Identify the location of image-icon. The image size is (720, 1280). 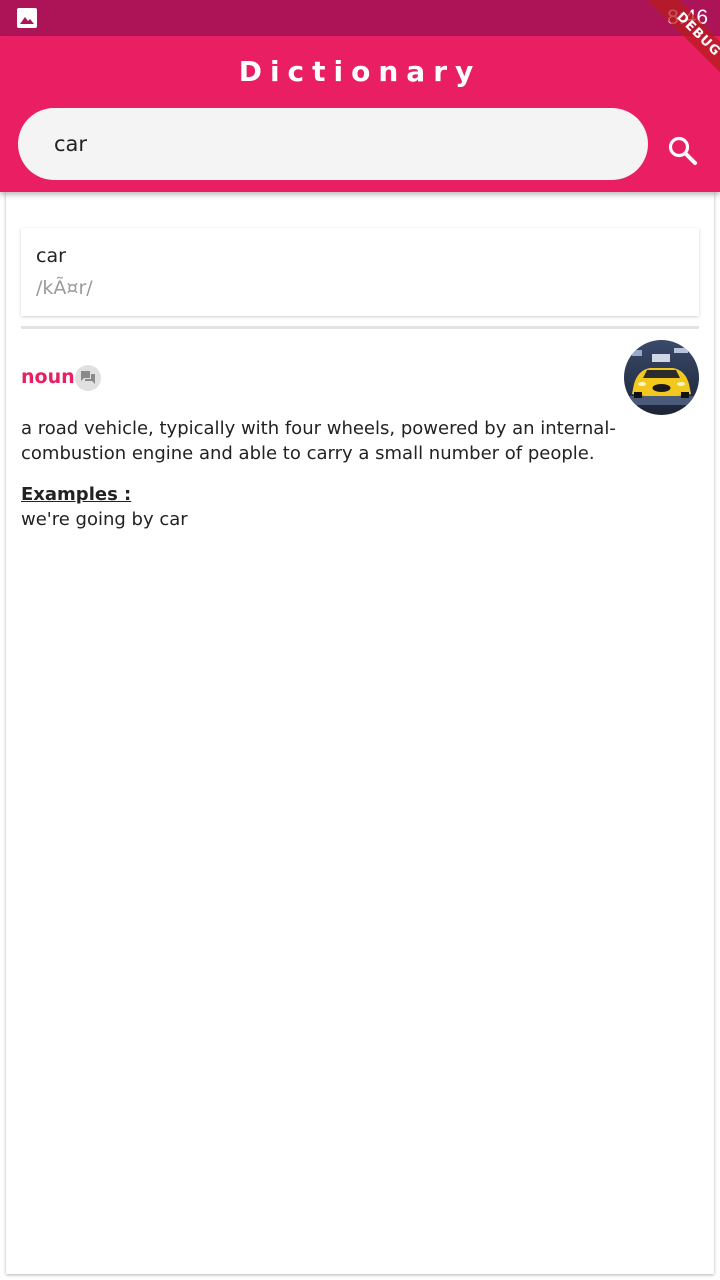
(27, 18).